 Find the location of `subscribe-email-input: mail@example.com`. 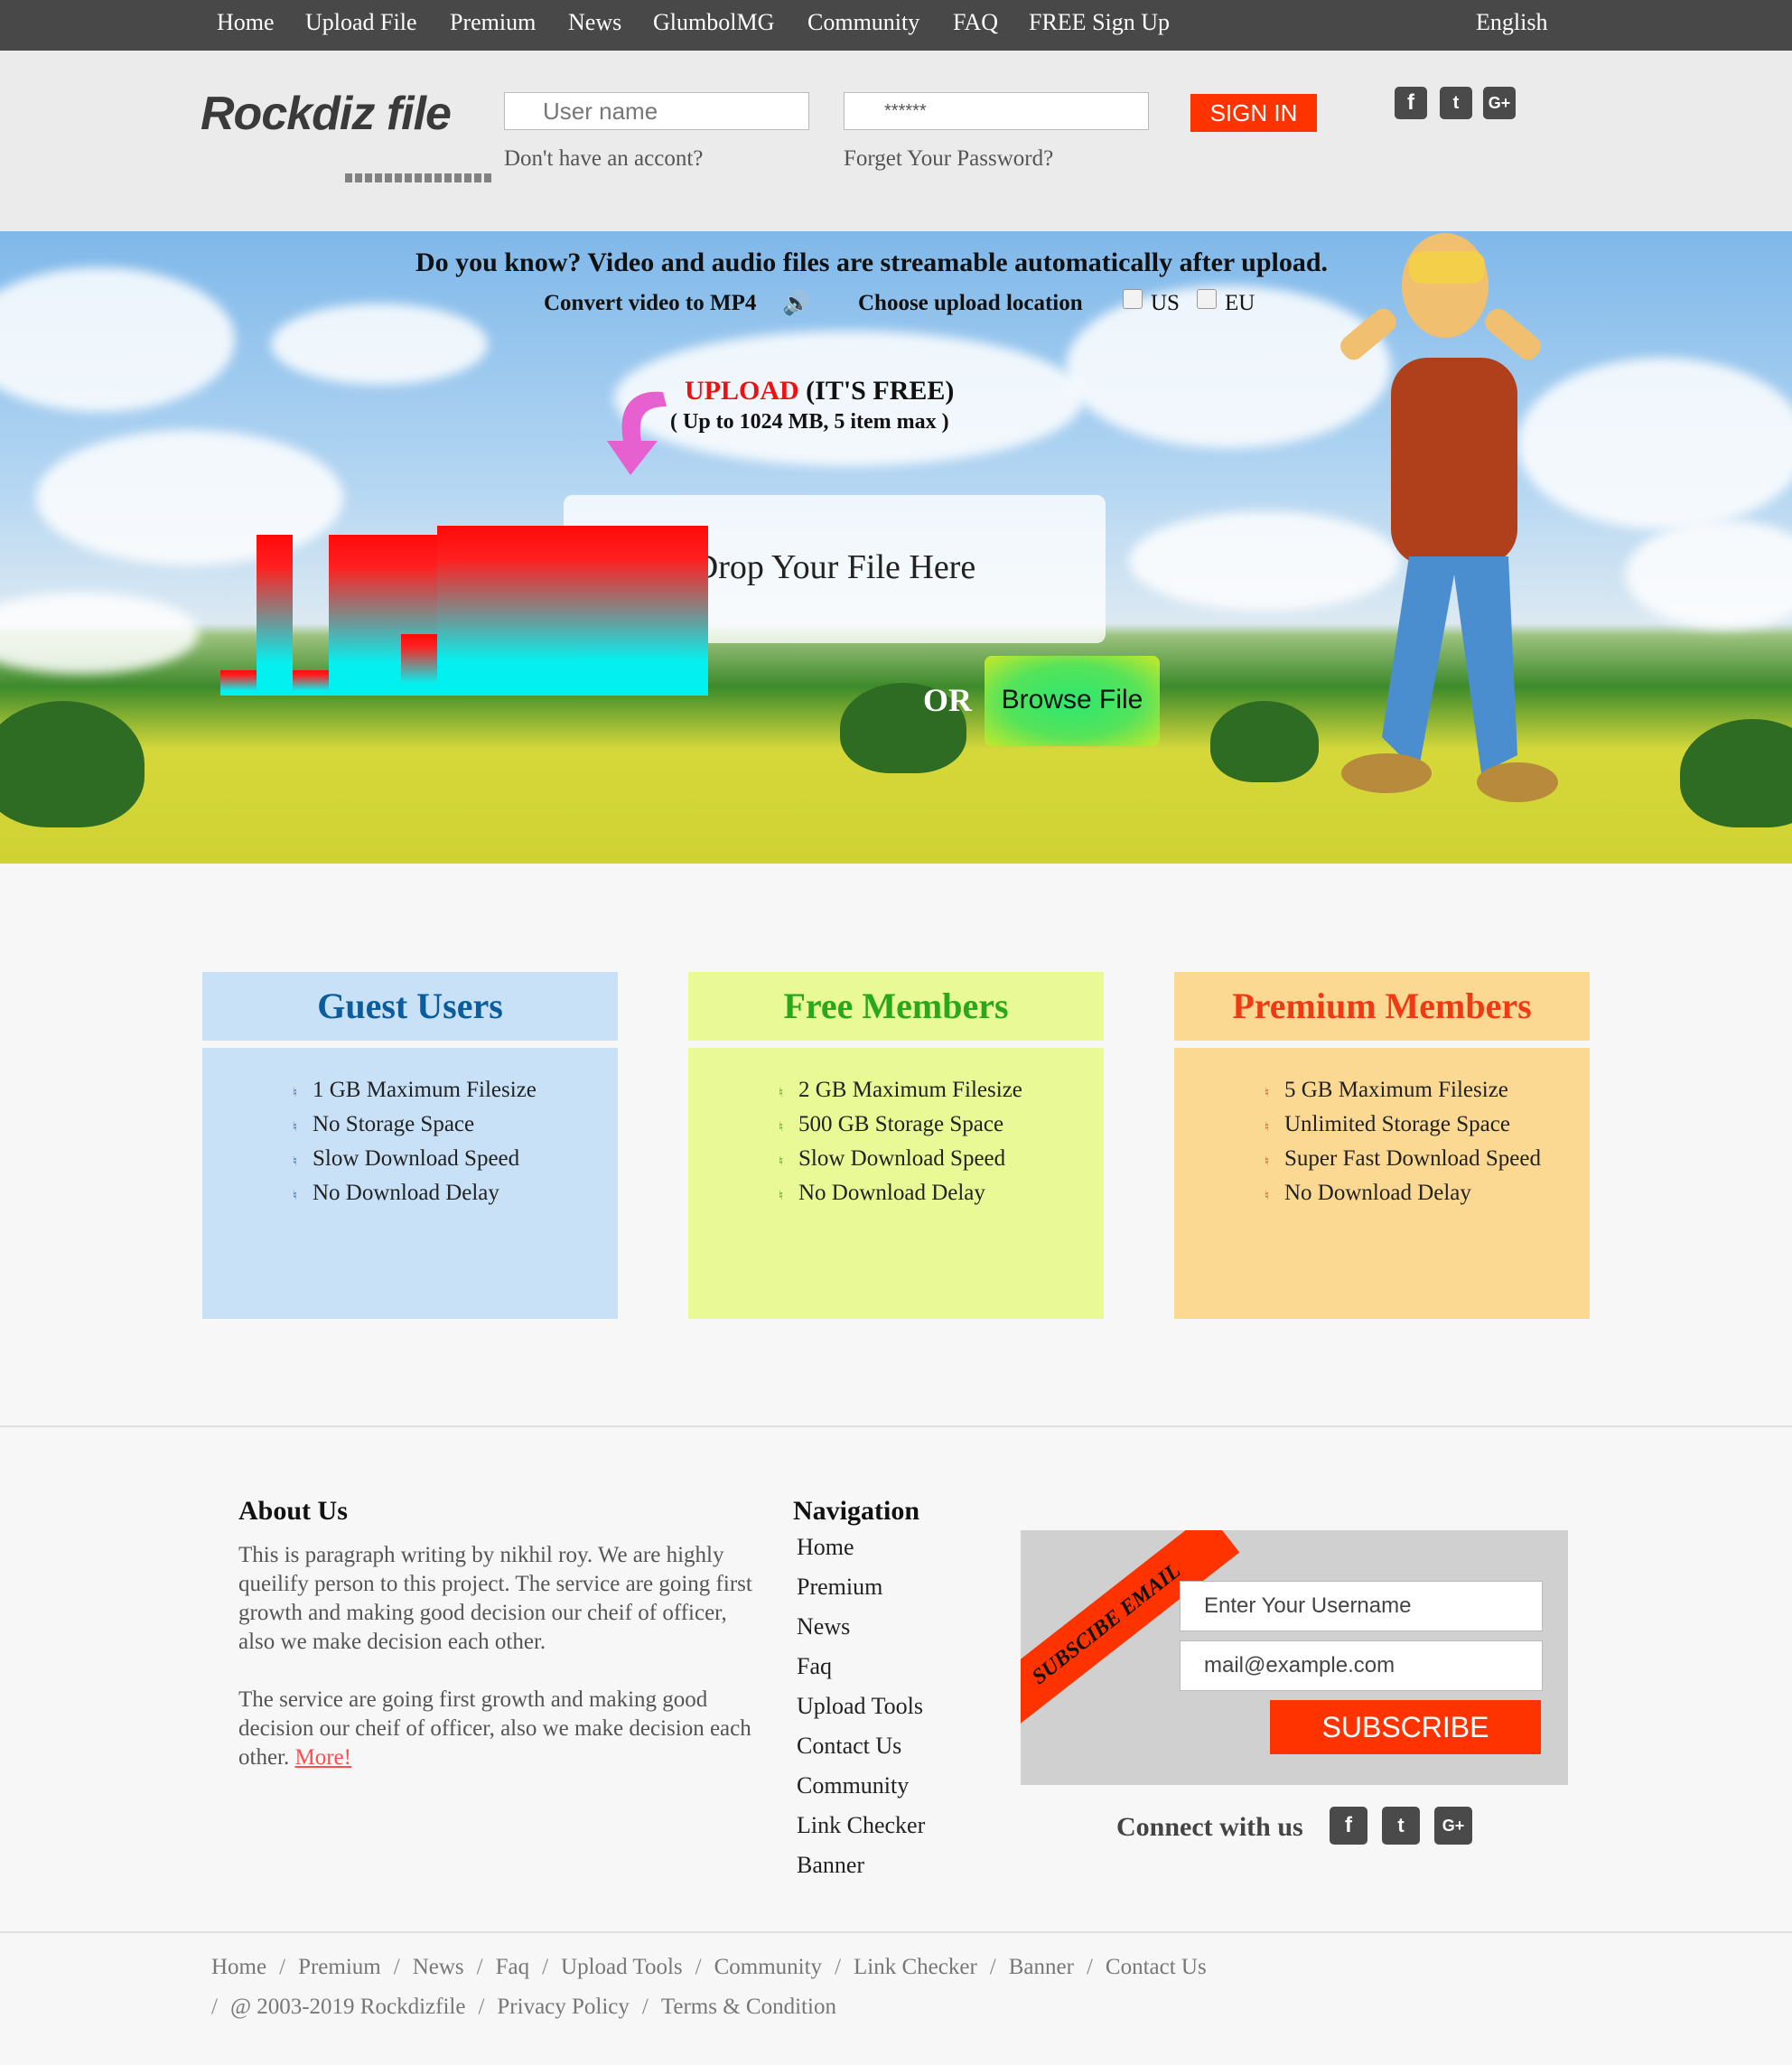

subscribe-email-input: mail@example.com is located at coordinates (1361, 1665).